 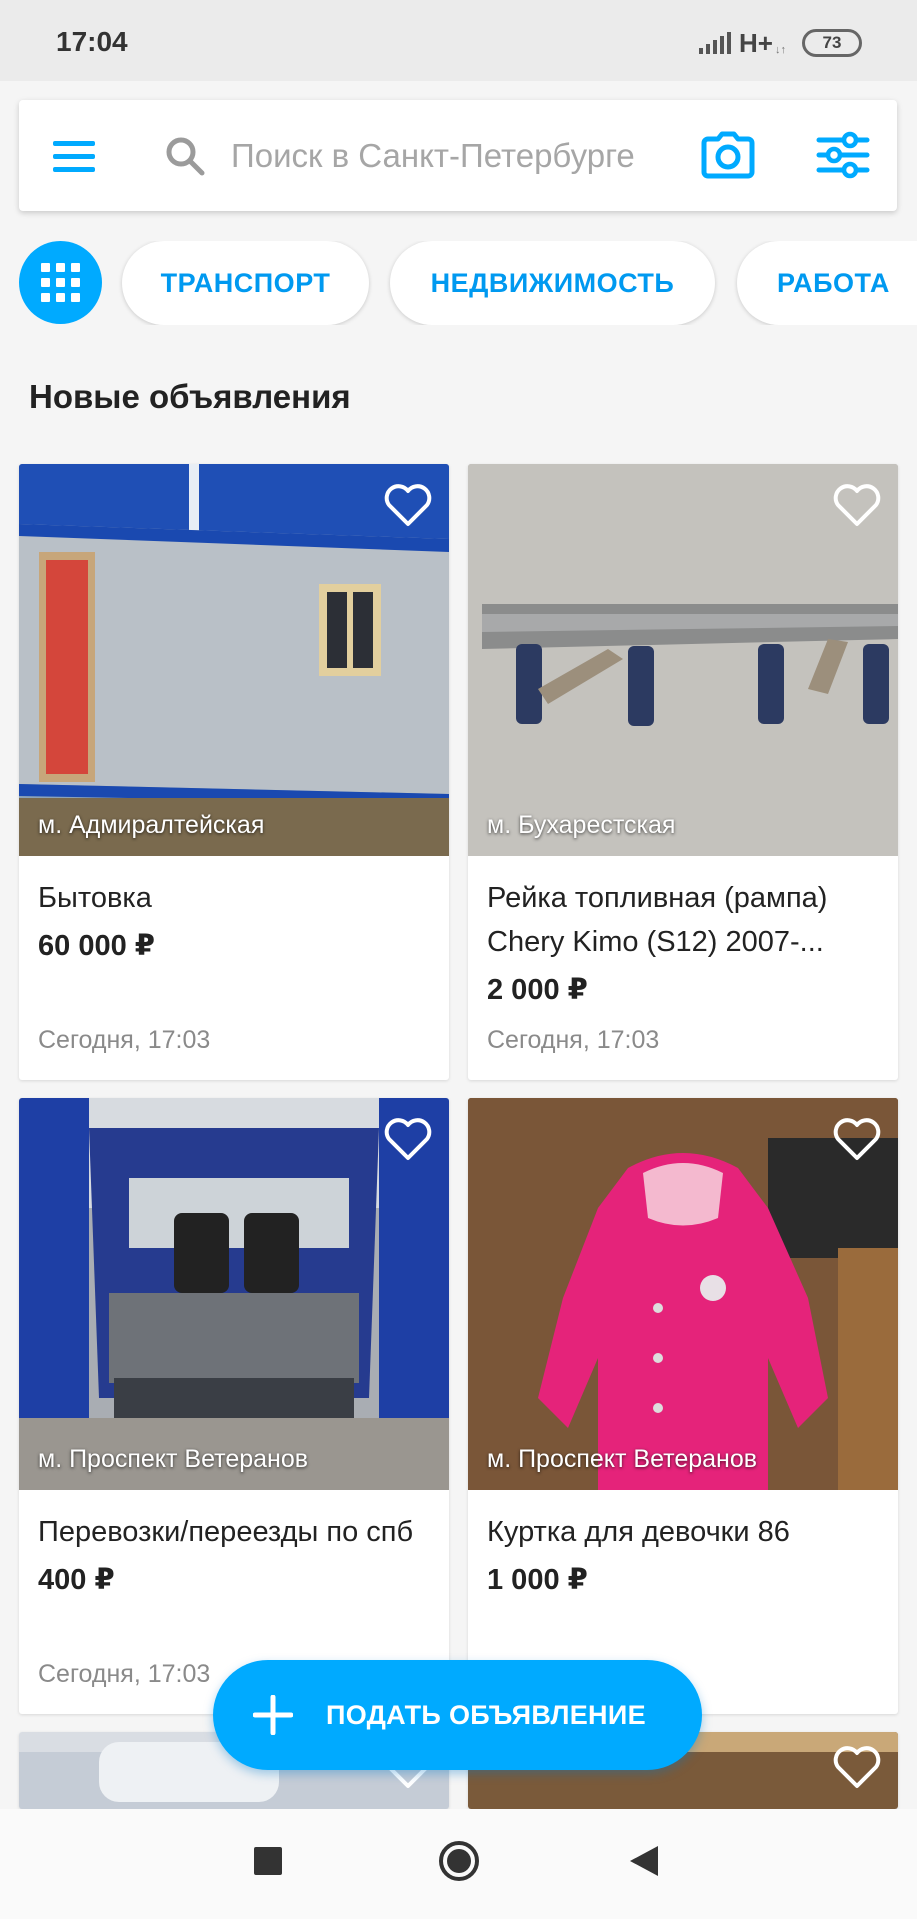 What do you see at coordinates (728, 155) in the screenshot?
I see `camera-icon` at bounding box center [728, 155].